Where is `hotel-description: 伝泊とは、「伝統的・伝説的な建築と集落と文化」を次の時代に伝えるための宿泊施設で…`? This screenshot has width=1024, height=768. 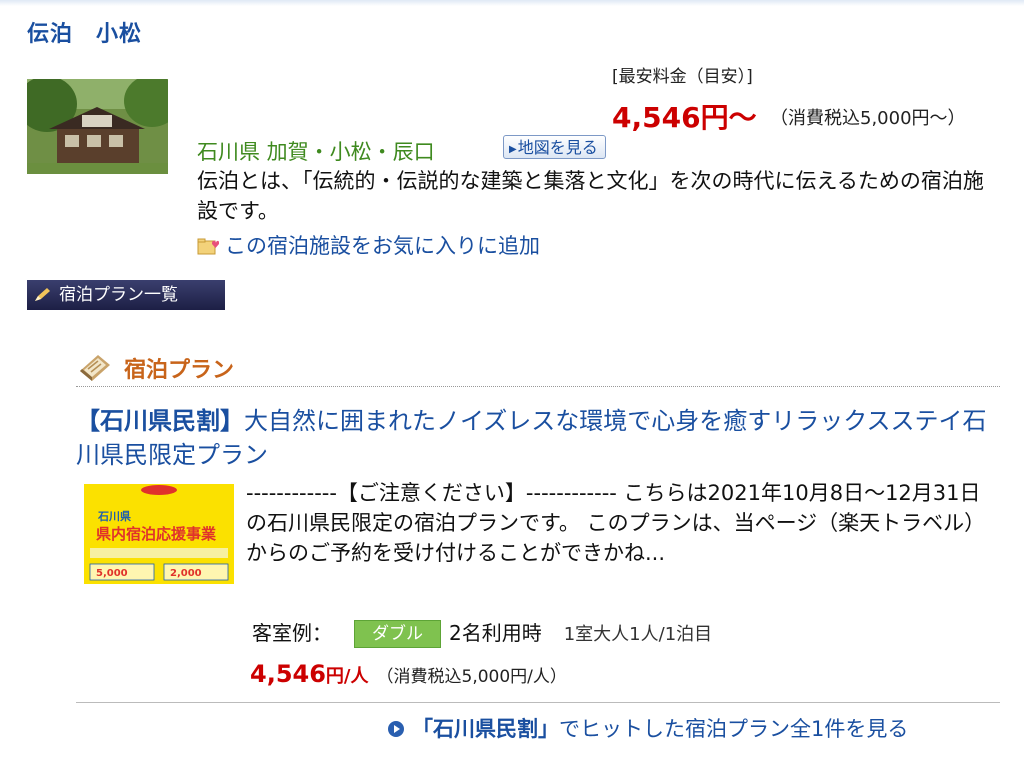 hotel-description: 伝泊とは、「伝統的・伝説的な建築と集落と文化」を次の時代に伝えるための宿泊施設で… is located at coordinates (590, 196).